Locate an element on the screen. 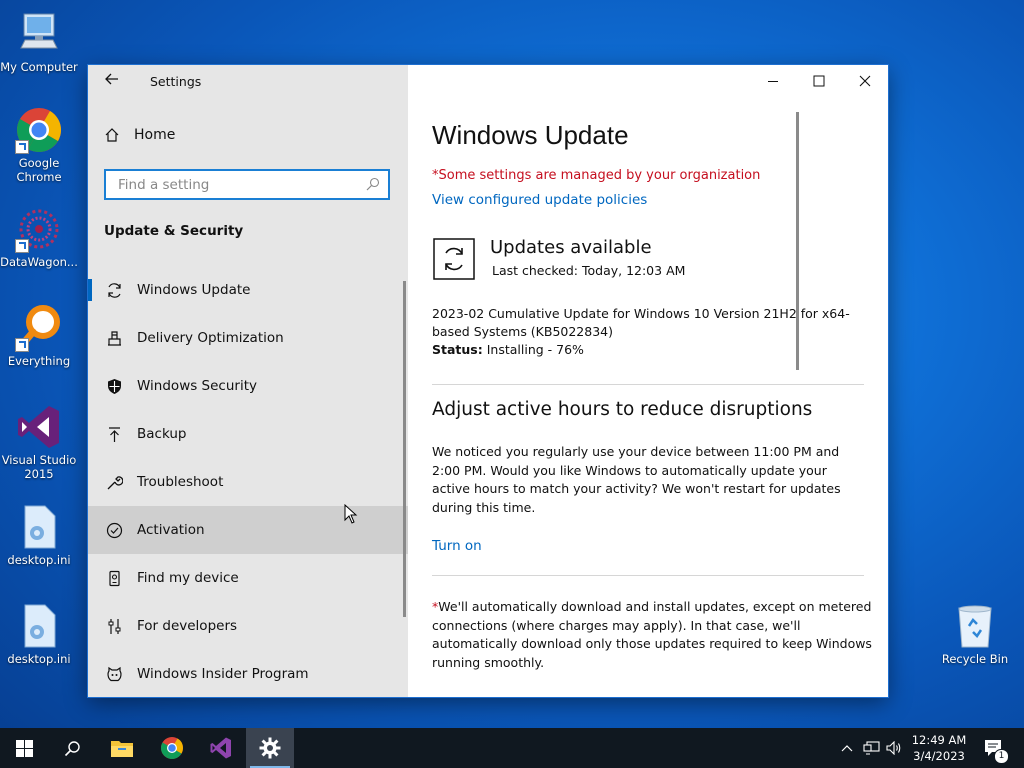 The height and width of the screenshot is (768, 1024). taskbar-visual-studio is located at coordinates (221, 748).